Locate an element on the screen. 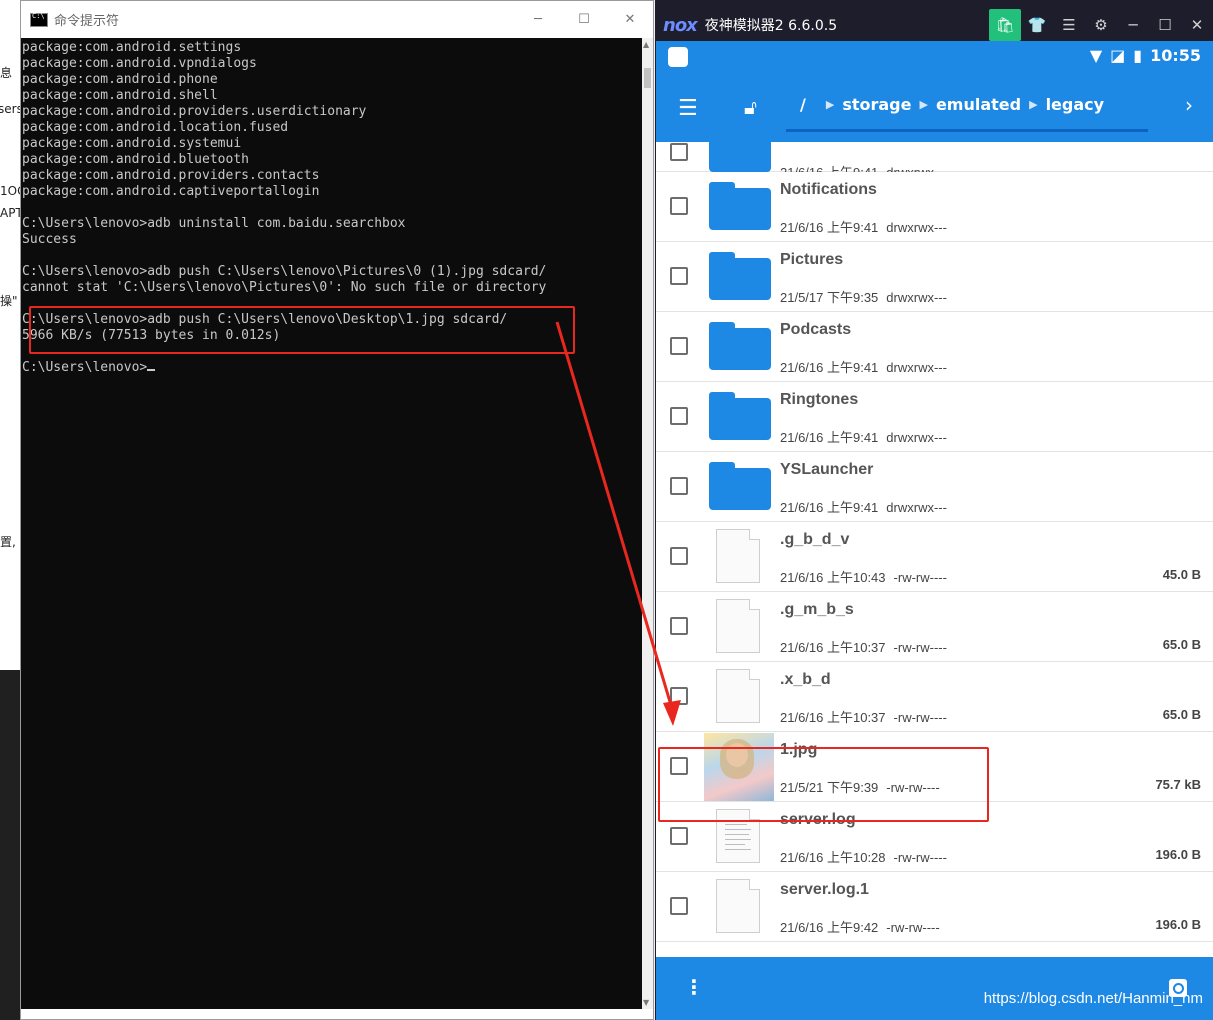 The width and height of the screenshot is (1213, 1020). file-row: Pictures 21/5/17 下午9:35 drwxrwx--- is located at coordinates (934, 277).